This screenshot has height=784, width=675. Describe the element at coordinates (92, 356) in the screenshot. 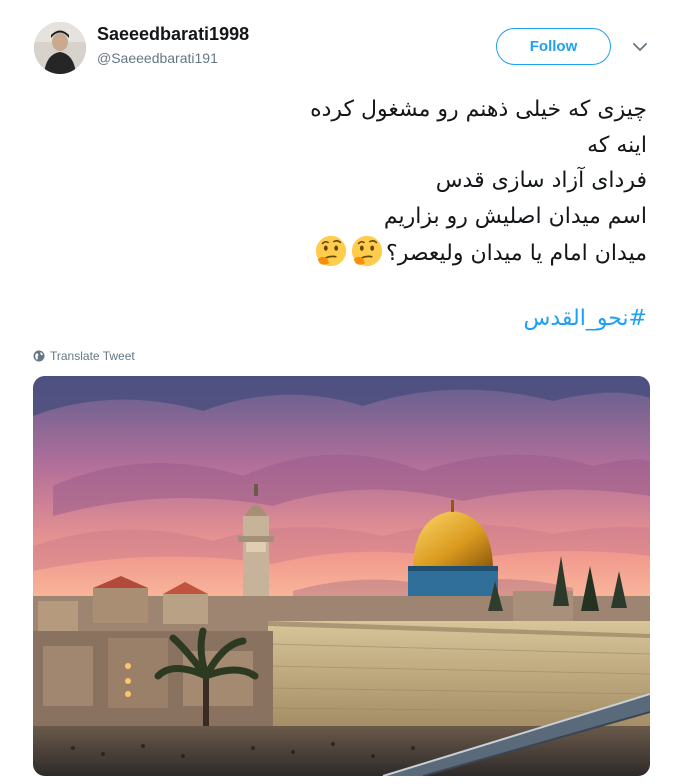

I see `translate-tweet-label: Translate Tweet` at that location.